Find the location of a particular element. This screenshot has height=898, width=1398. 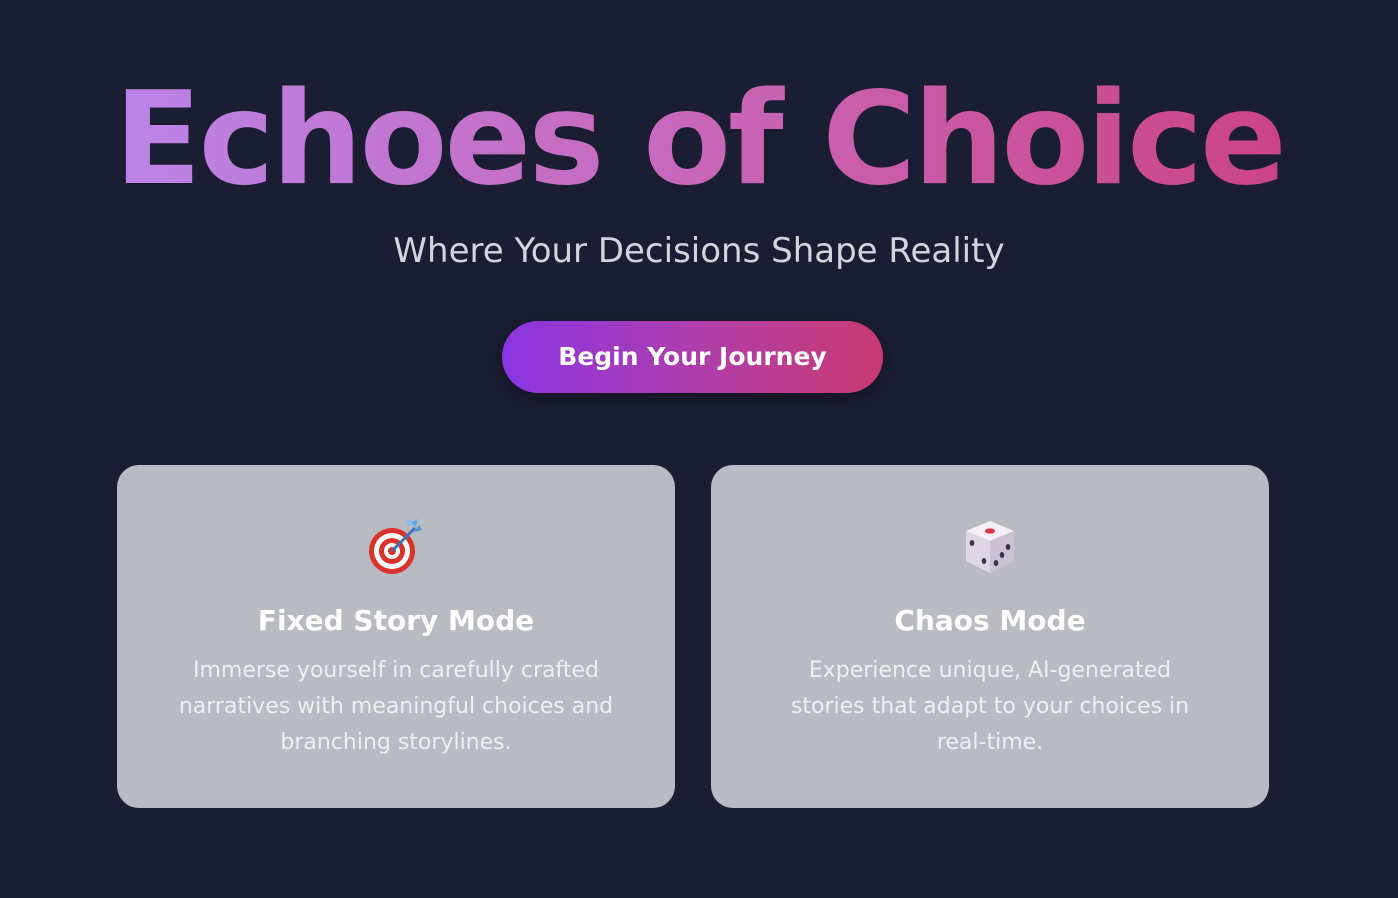

target-dart-icon is located at coordinates (396, 547).